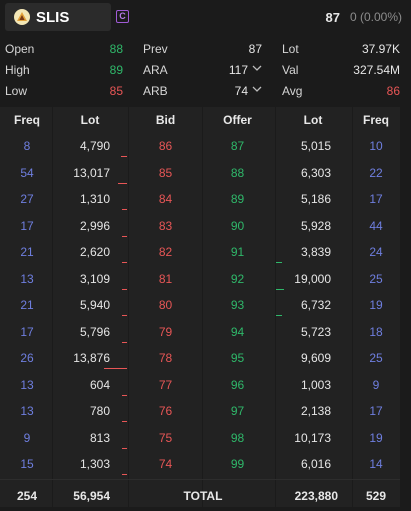  Describe the element at coordinates (27, 331) in the screenshot. I see `bid-freq: 17` at that location.